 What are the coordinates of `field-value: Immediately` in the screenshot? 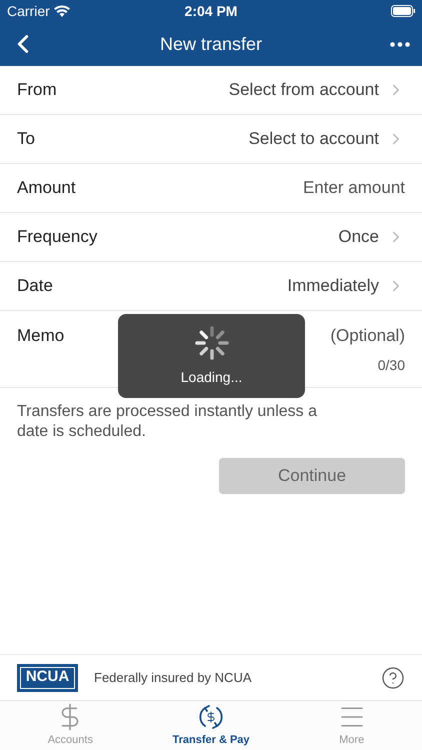 It's located at (333, 286).